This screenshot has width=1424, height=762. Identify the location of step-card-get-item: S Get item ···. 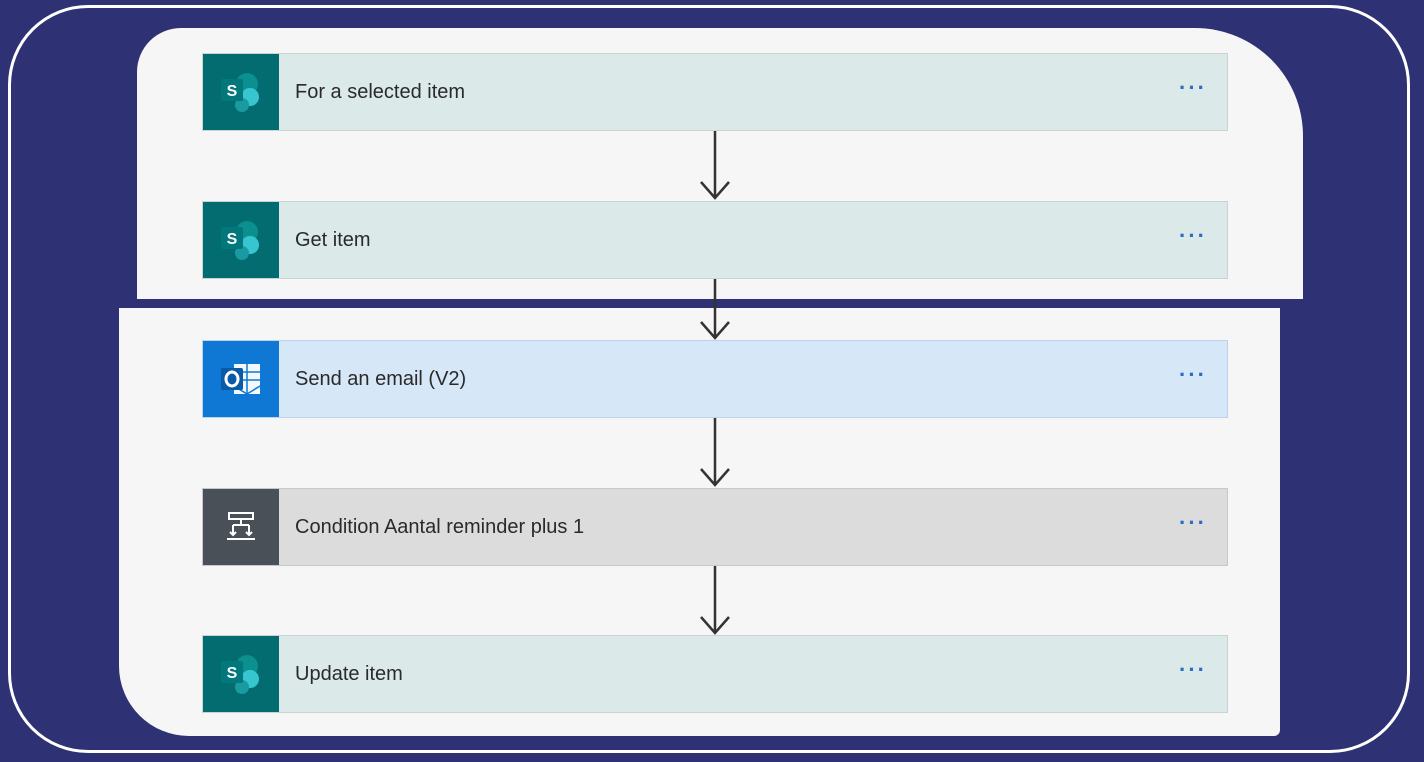
(715, 240).